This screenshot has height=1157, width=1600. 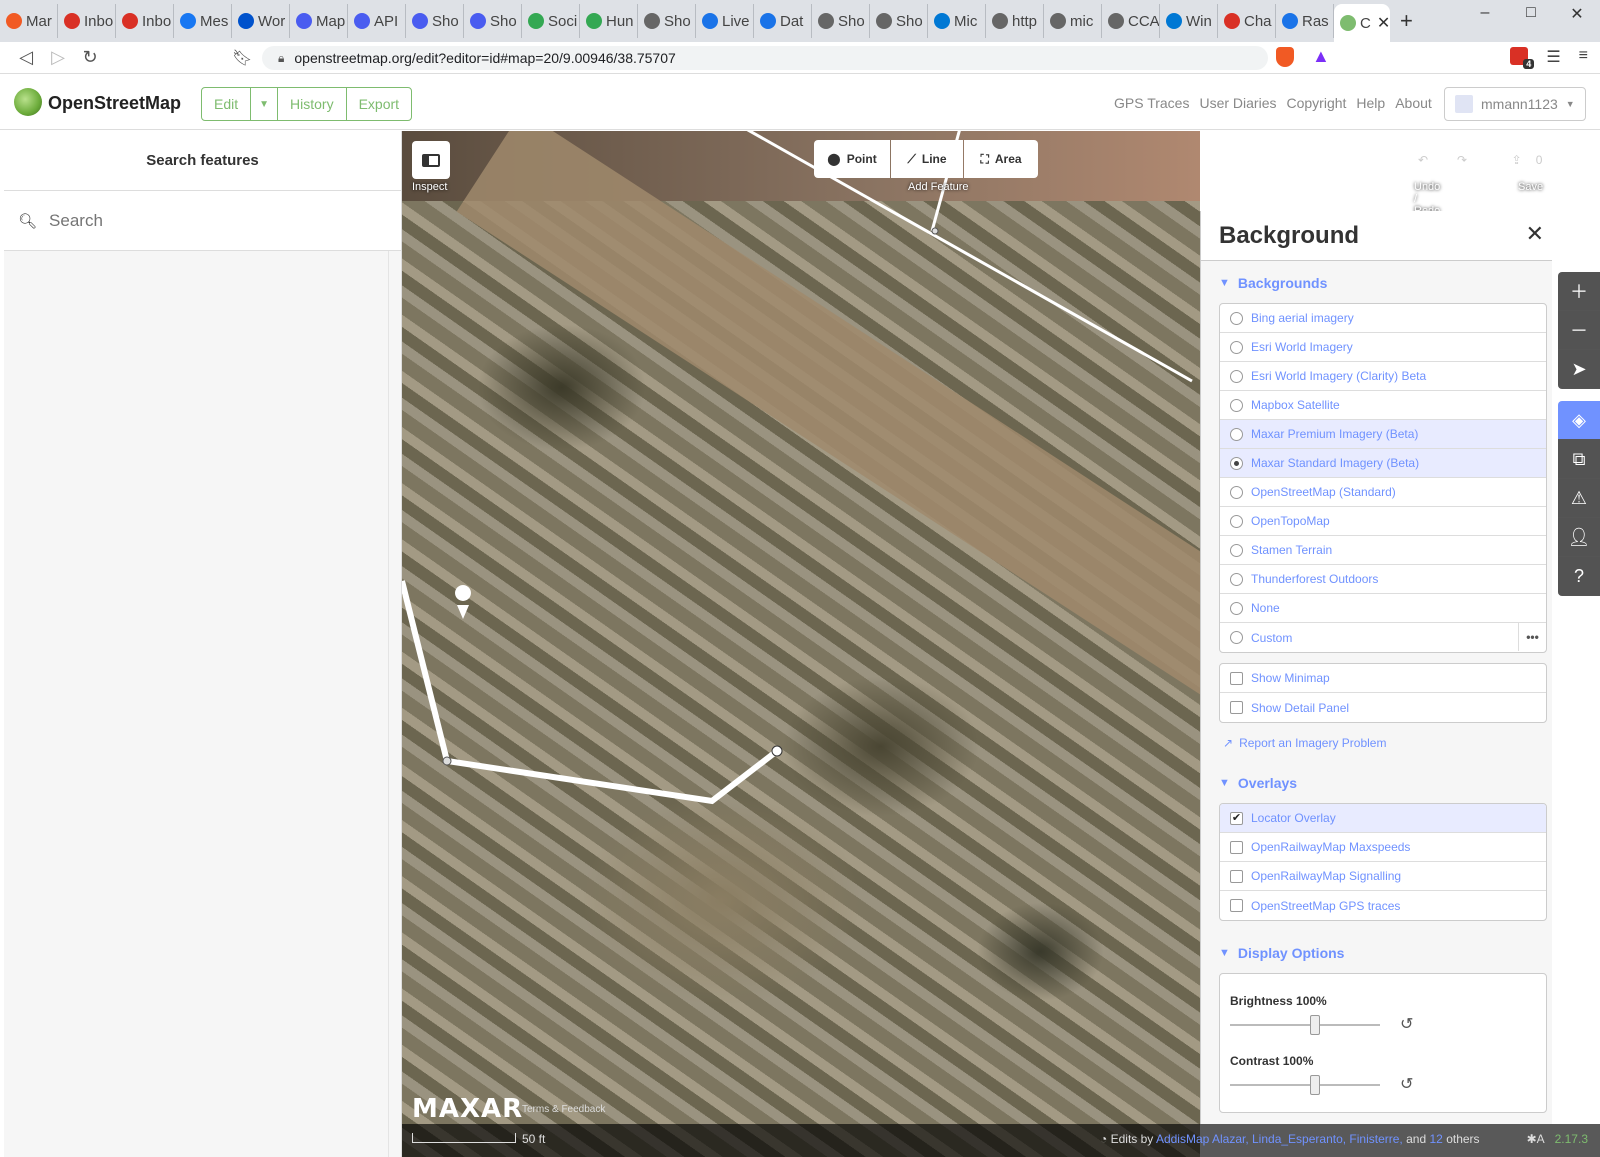 What do you see at coordinates (1557, 1139) in the screenshot?
I see `version-label: ✱A 2.17.3` at bounding box center [1557, 1139].